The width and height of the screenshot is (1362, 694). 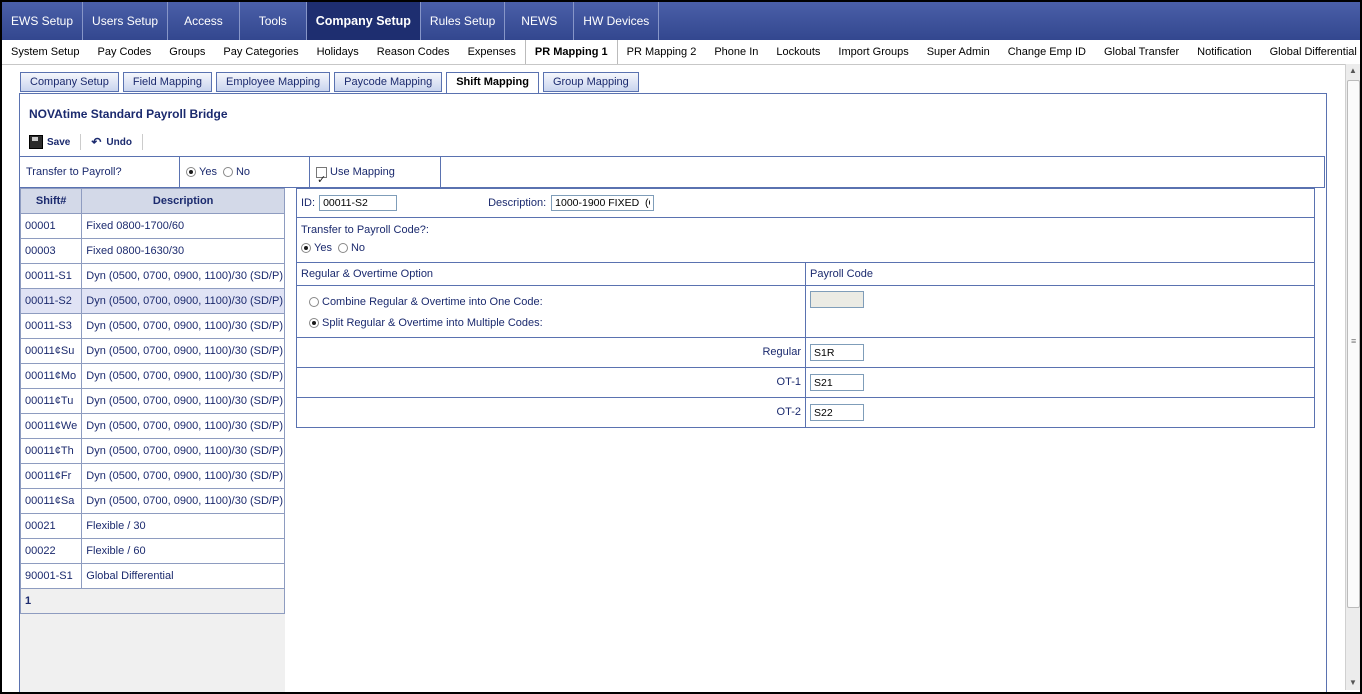 I want to click on sub-nav-expenses: Expenses, so click(x=492, y=52).